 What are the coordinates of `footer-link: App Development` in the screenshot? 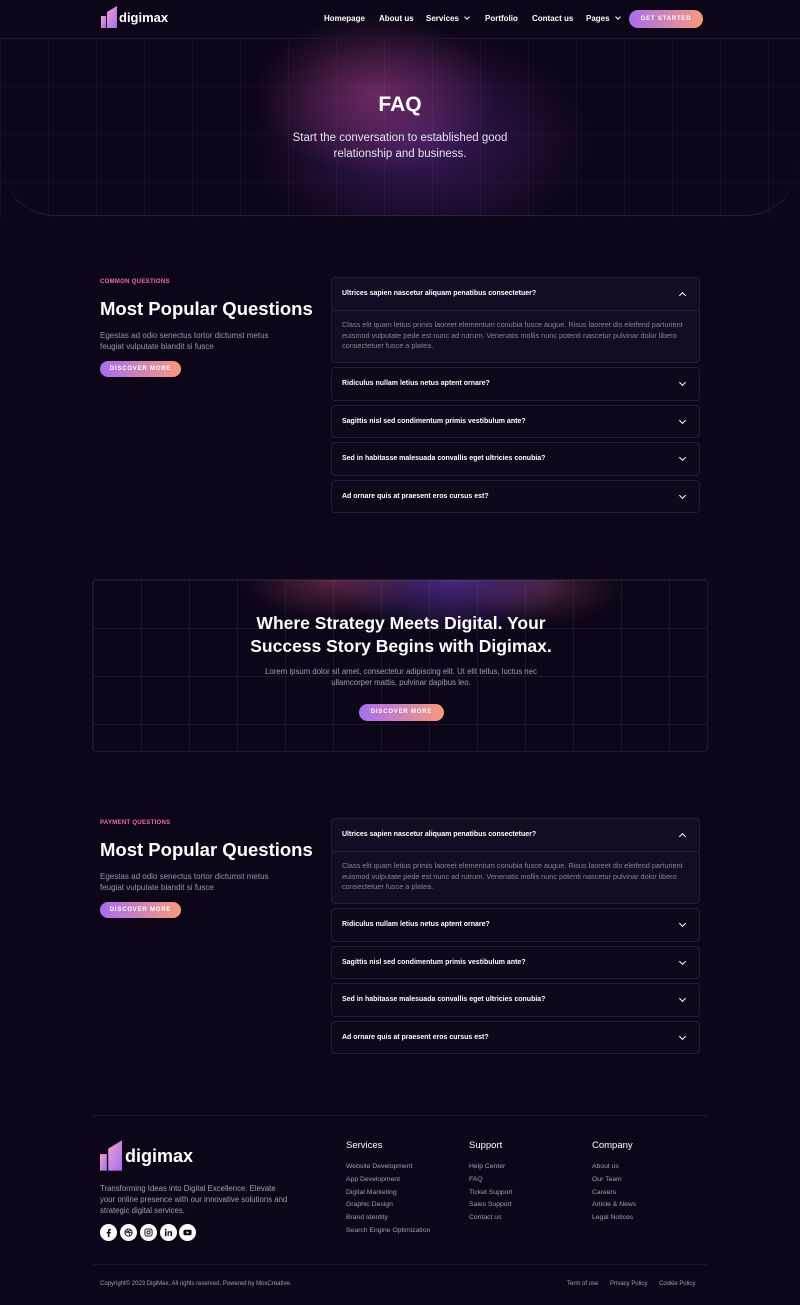 It's located at (373, 1179).